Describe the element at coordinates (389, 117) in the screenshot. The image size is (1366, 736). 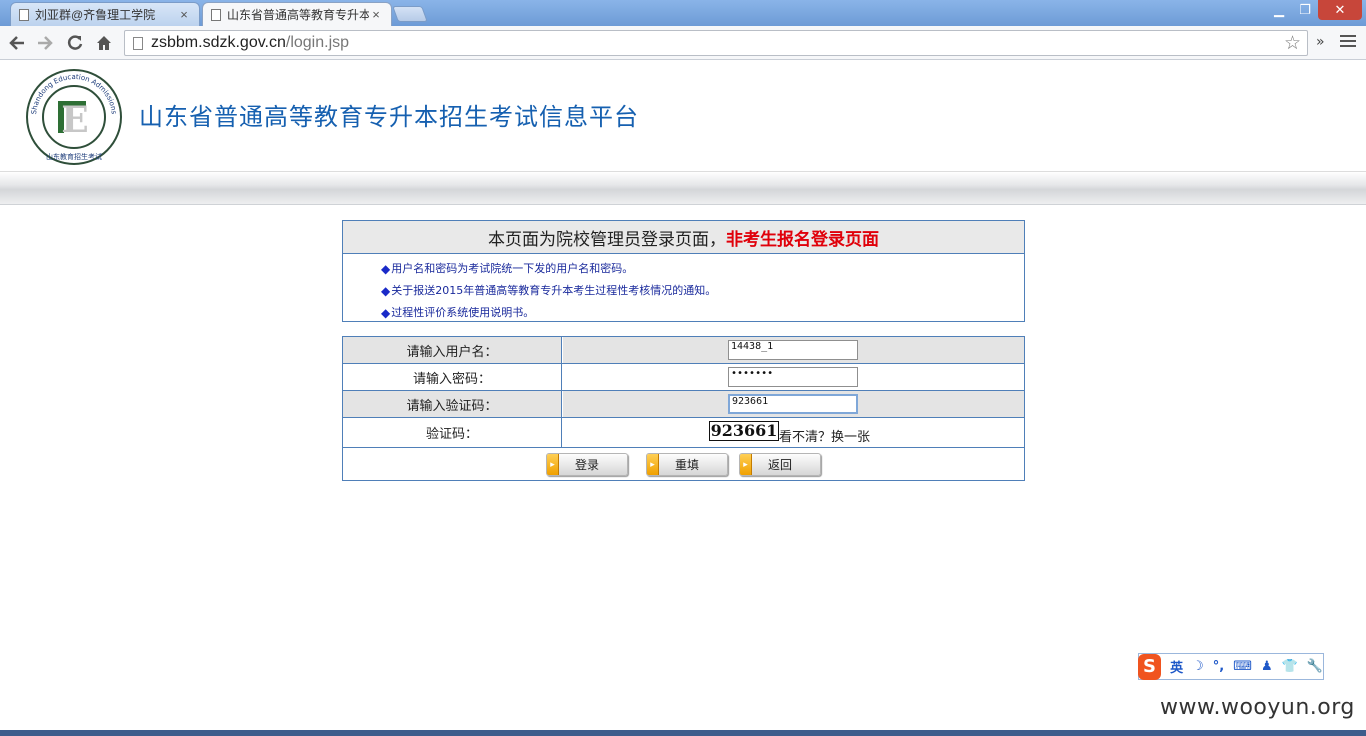
I see `site-title: 山东省普通高等教育专升本招生考试信息平台` at that location.